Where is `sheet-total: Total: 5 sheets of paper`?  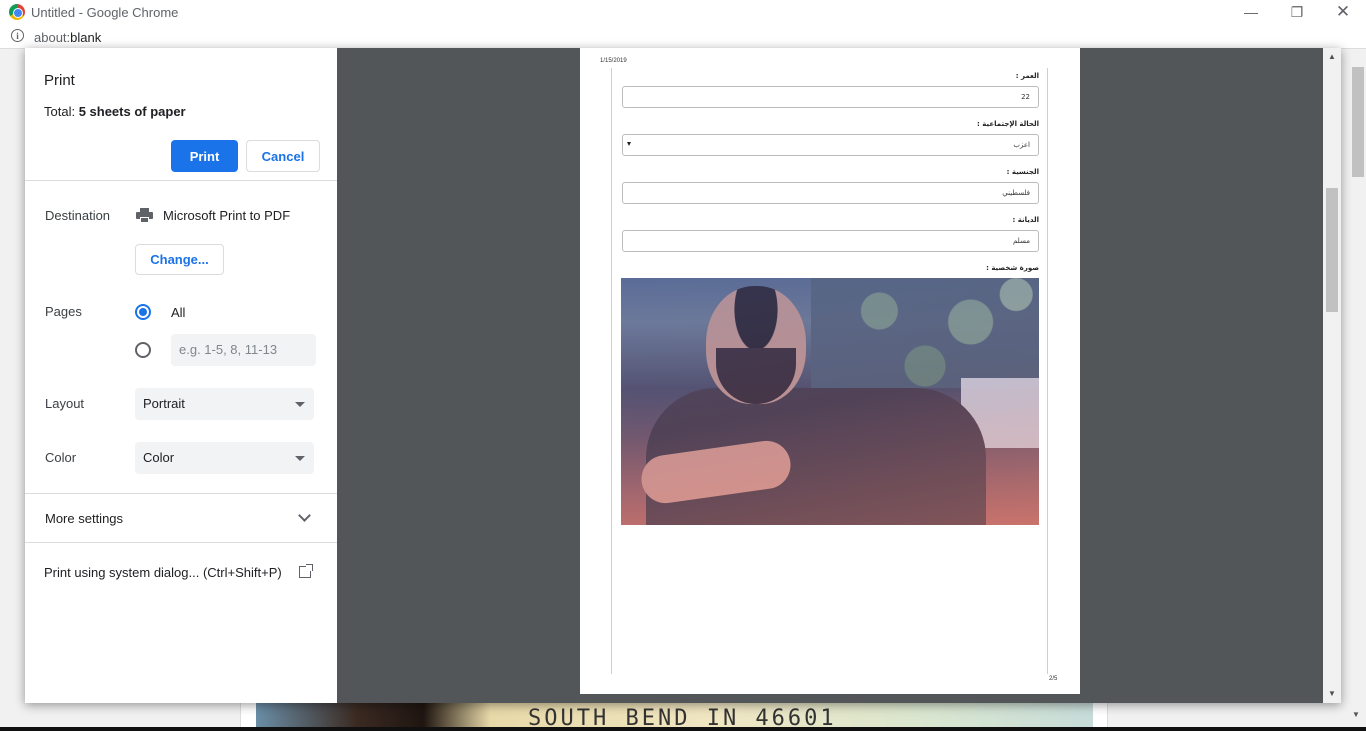 sheet-total: Total: 5 sheets of paper is located at coordinates (115, 111).